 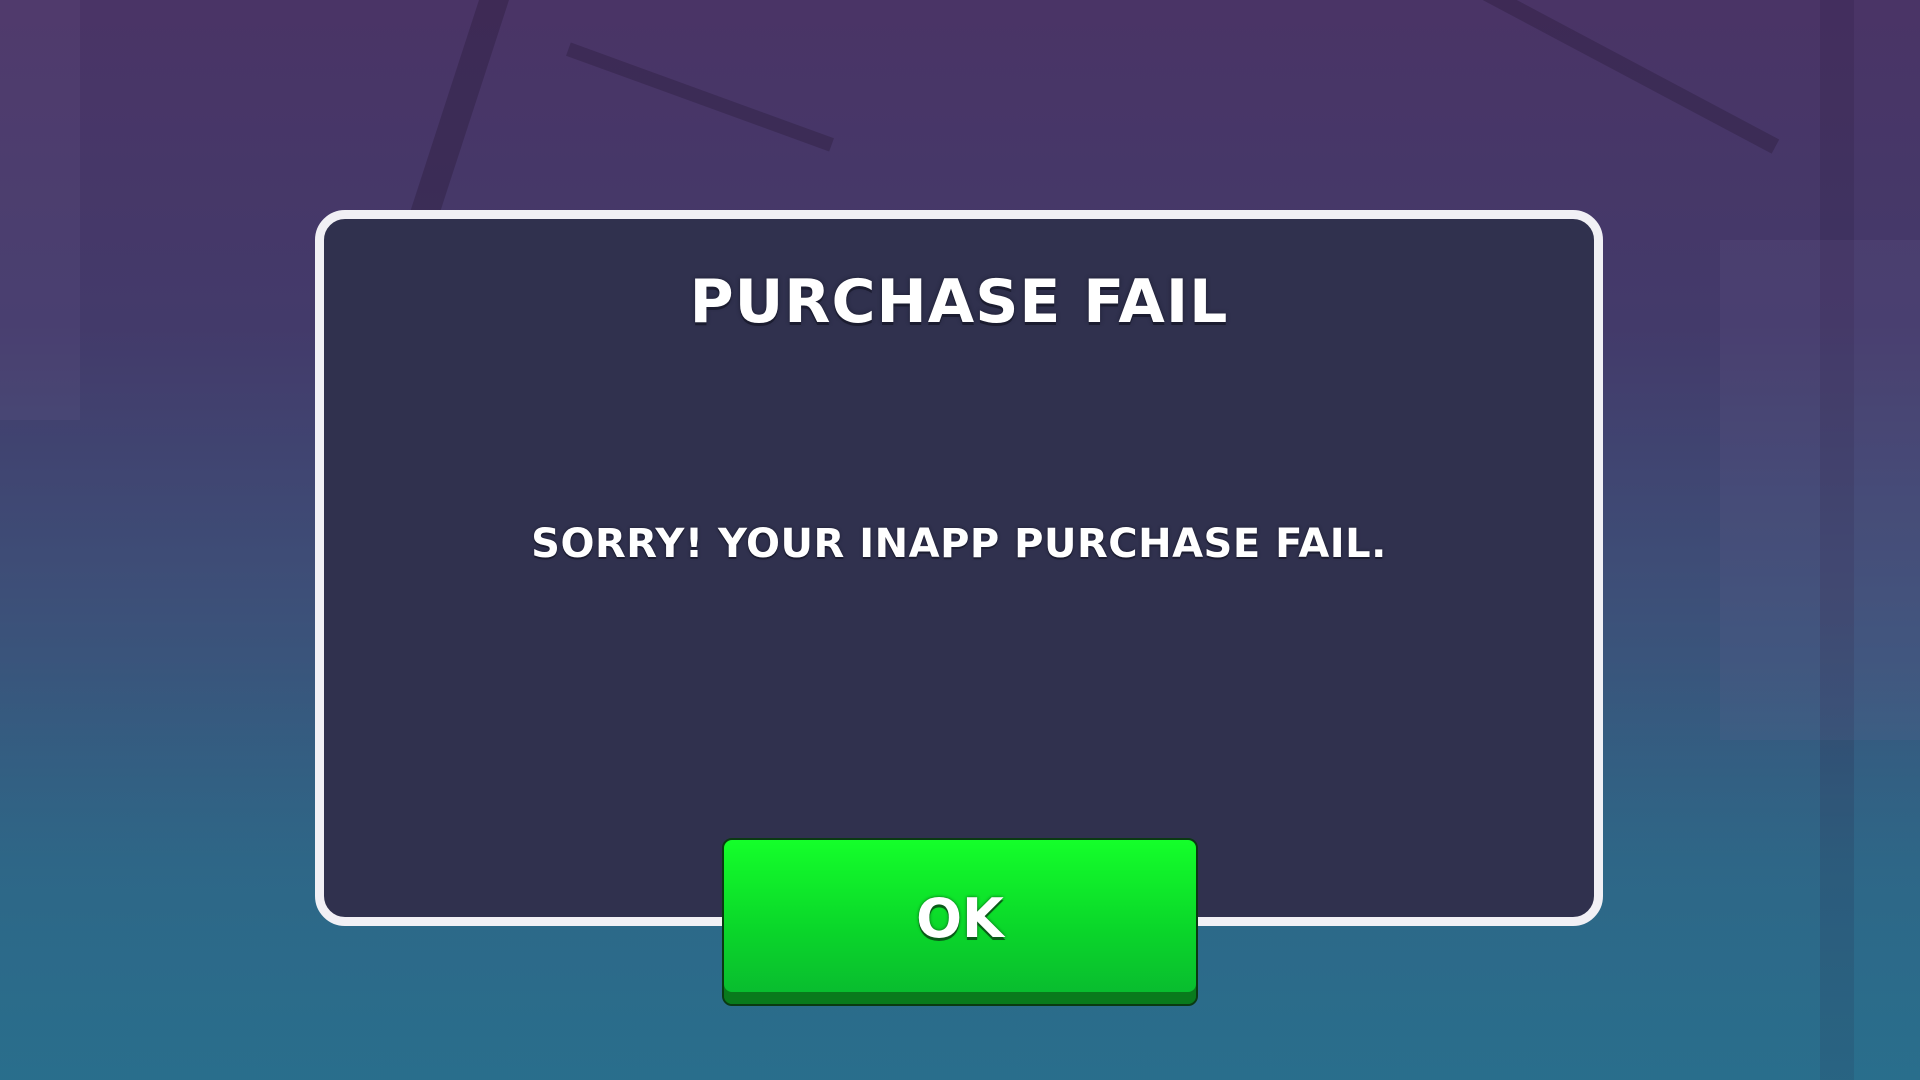 I want to click on ok-button-label: OK, so click(x=960, y=918).